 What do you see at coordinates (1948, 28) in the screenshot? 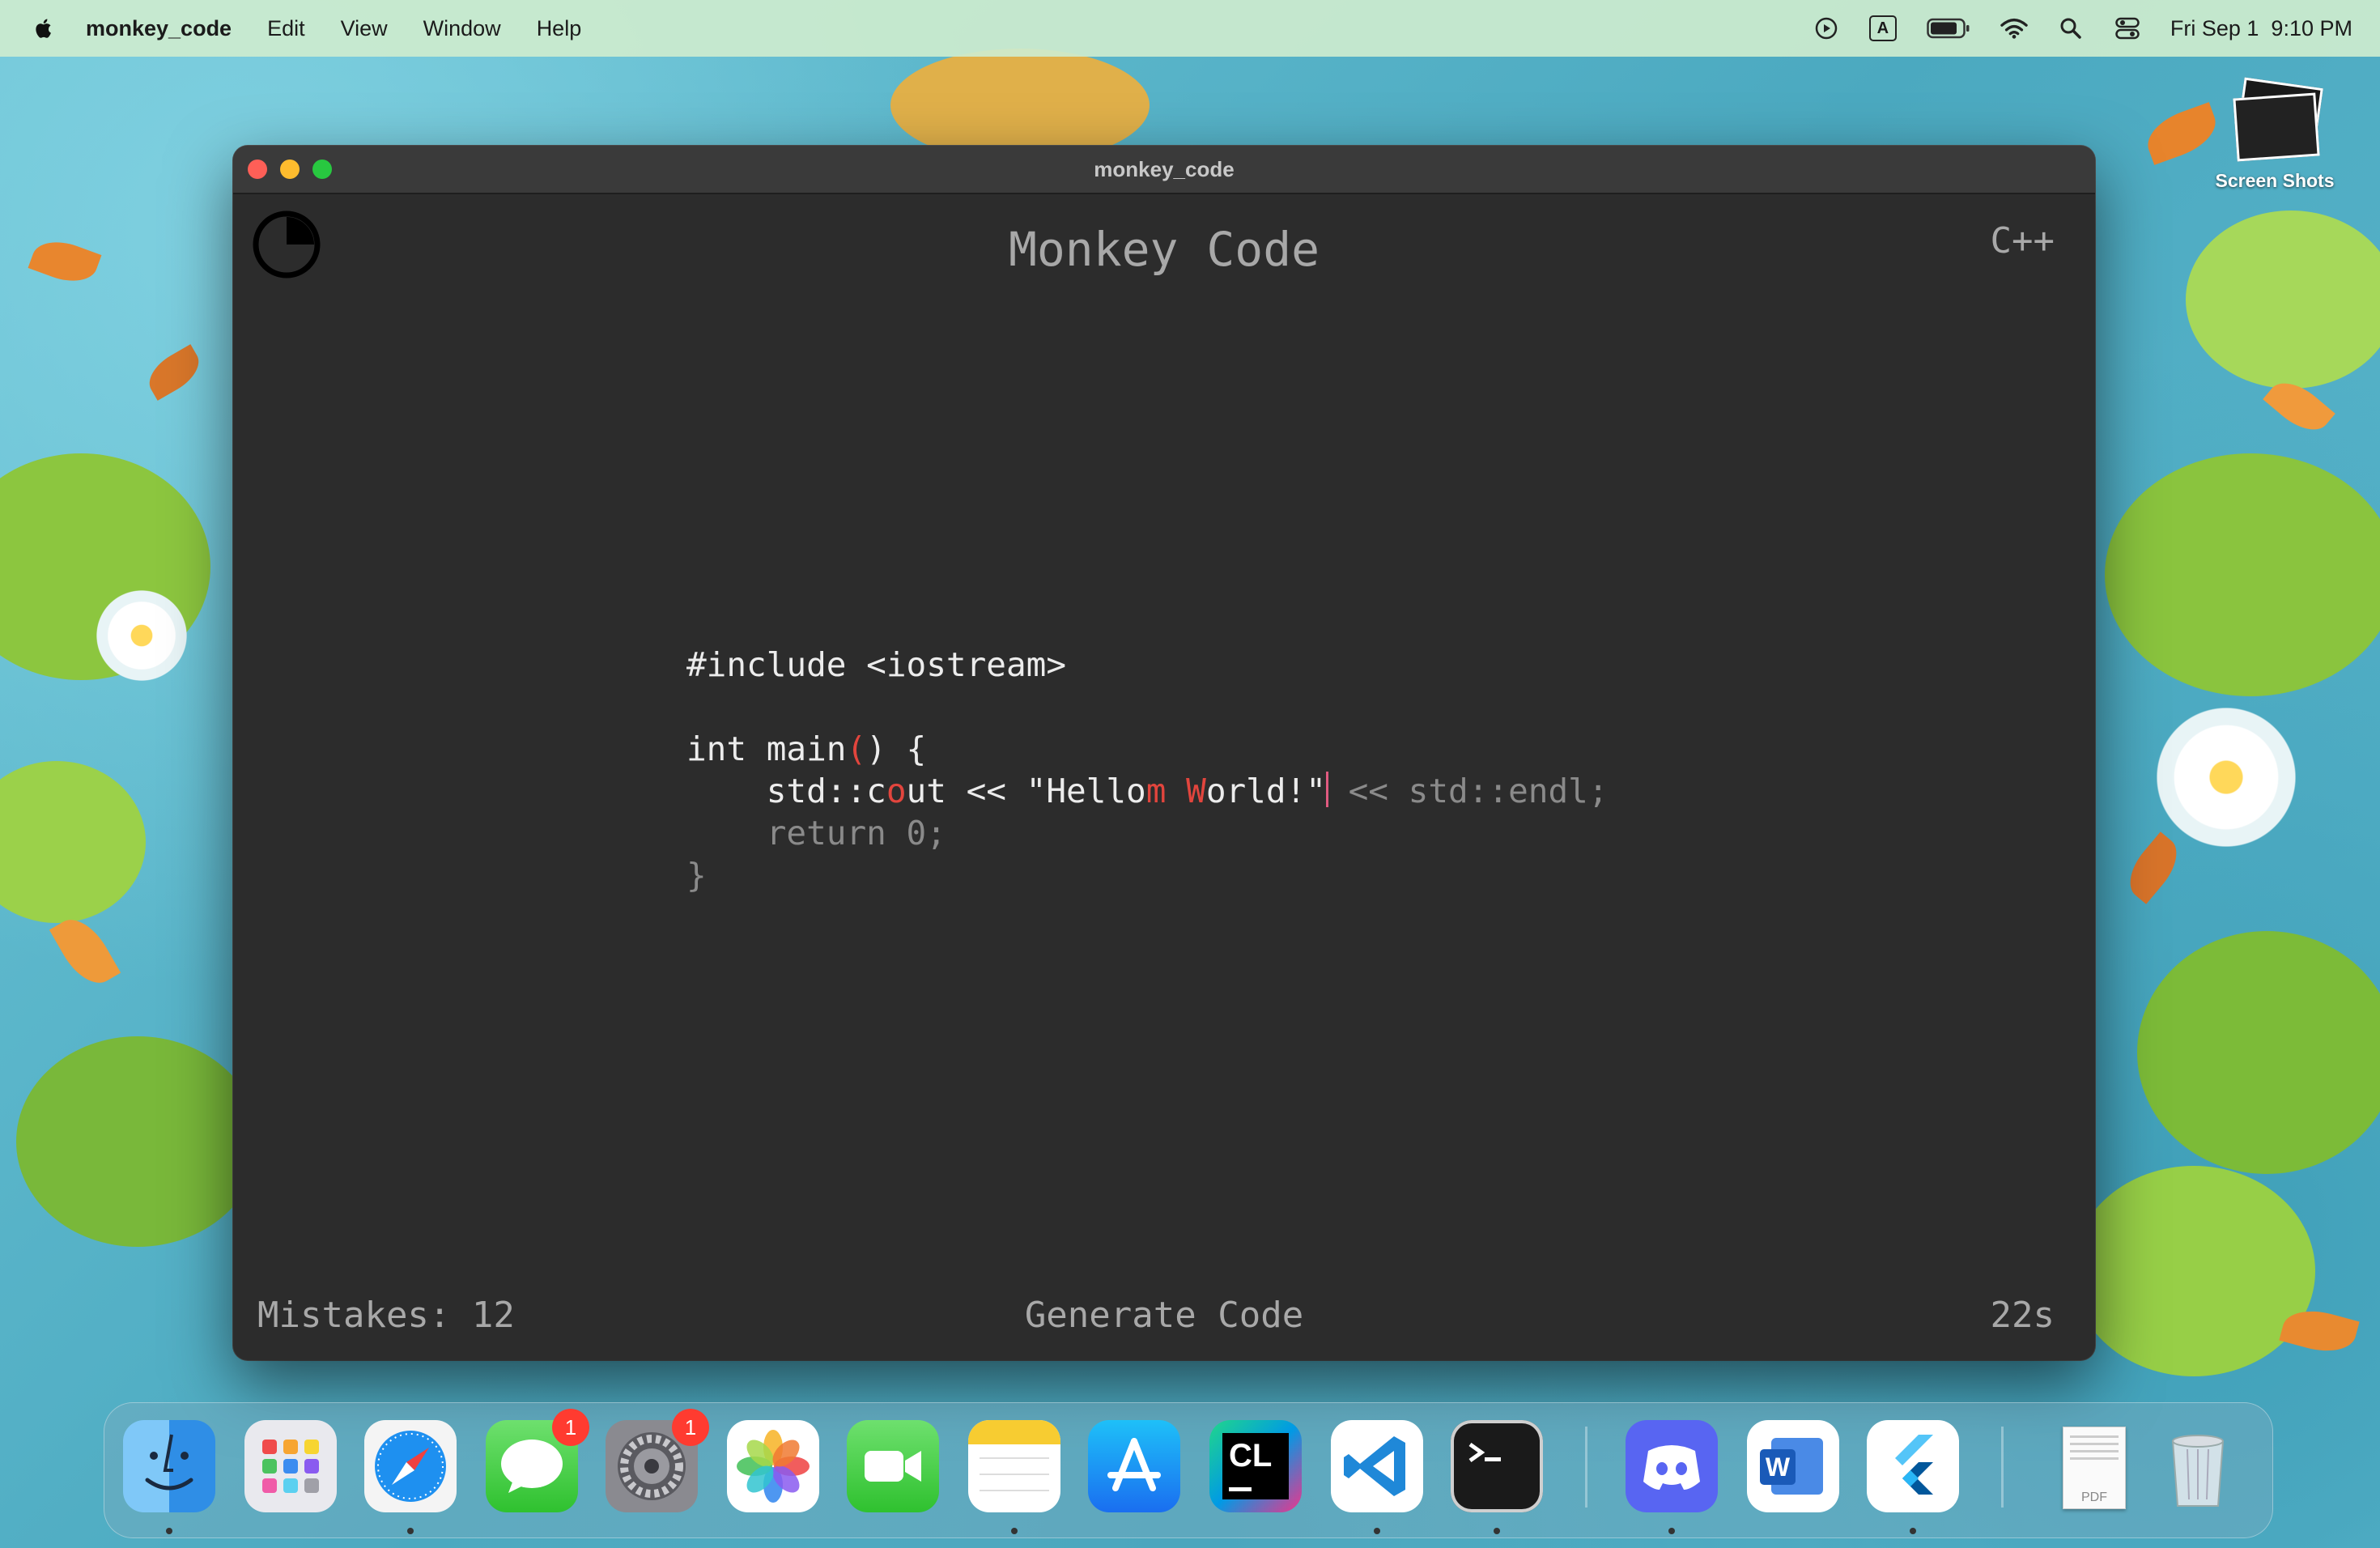
I see `battery-icon` at bounding box center [1948, 28].